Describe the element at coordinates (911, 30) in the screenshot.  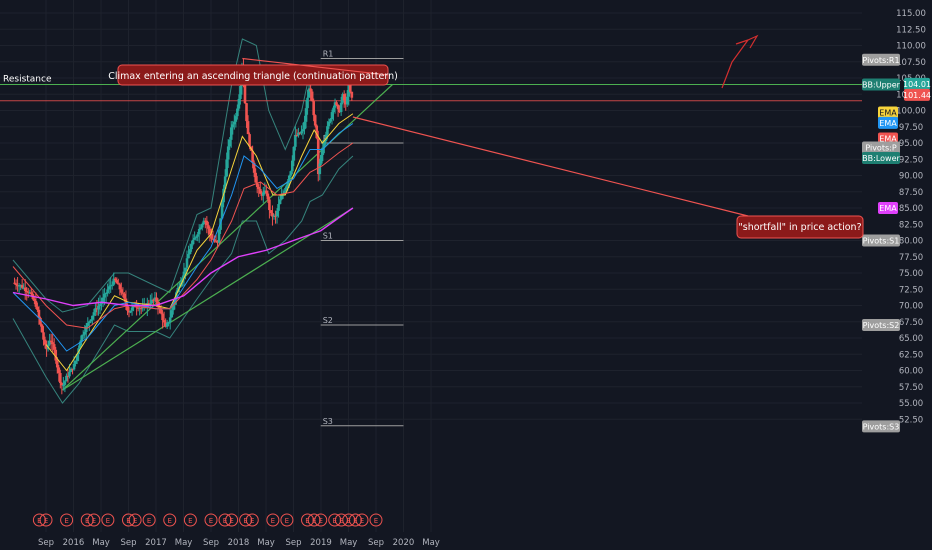
I see `y-tick-label: 112.50` at that location.